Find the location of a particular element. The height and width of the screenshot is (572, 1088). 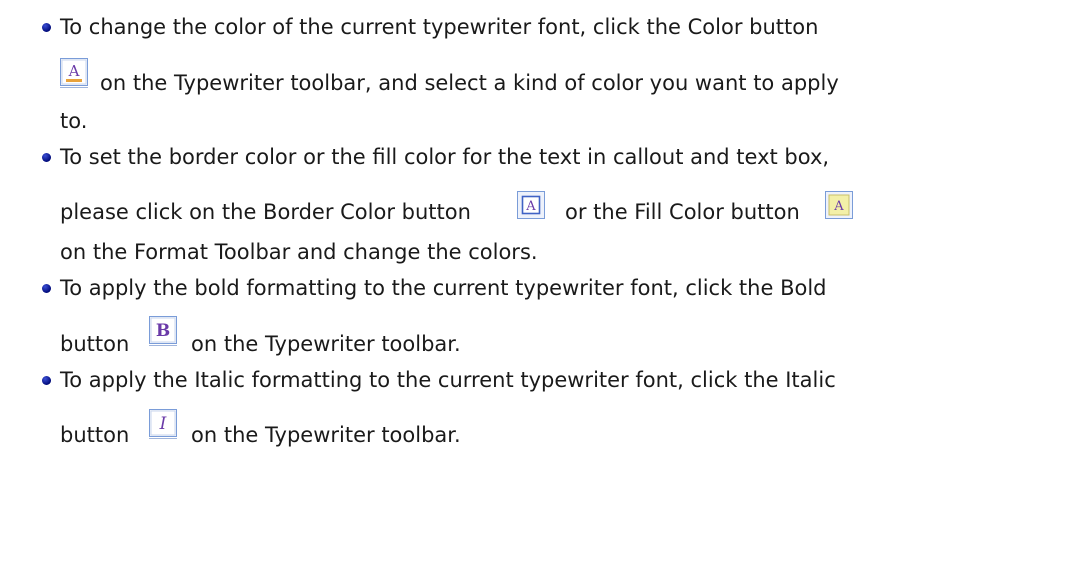

bold-glyph: B is located at coordinates (163, 331).